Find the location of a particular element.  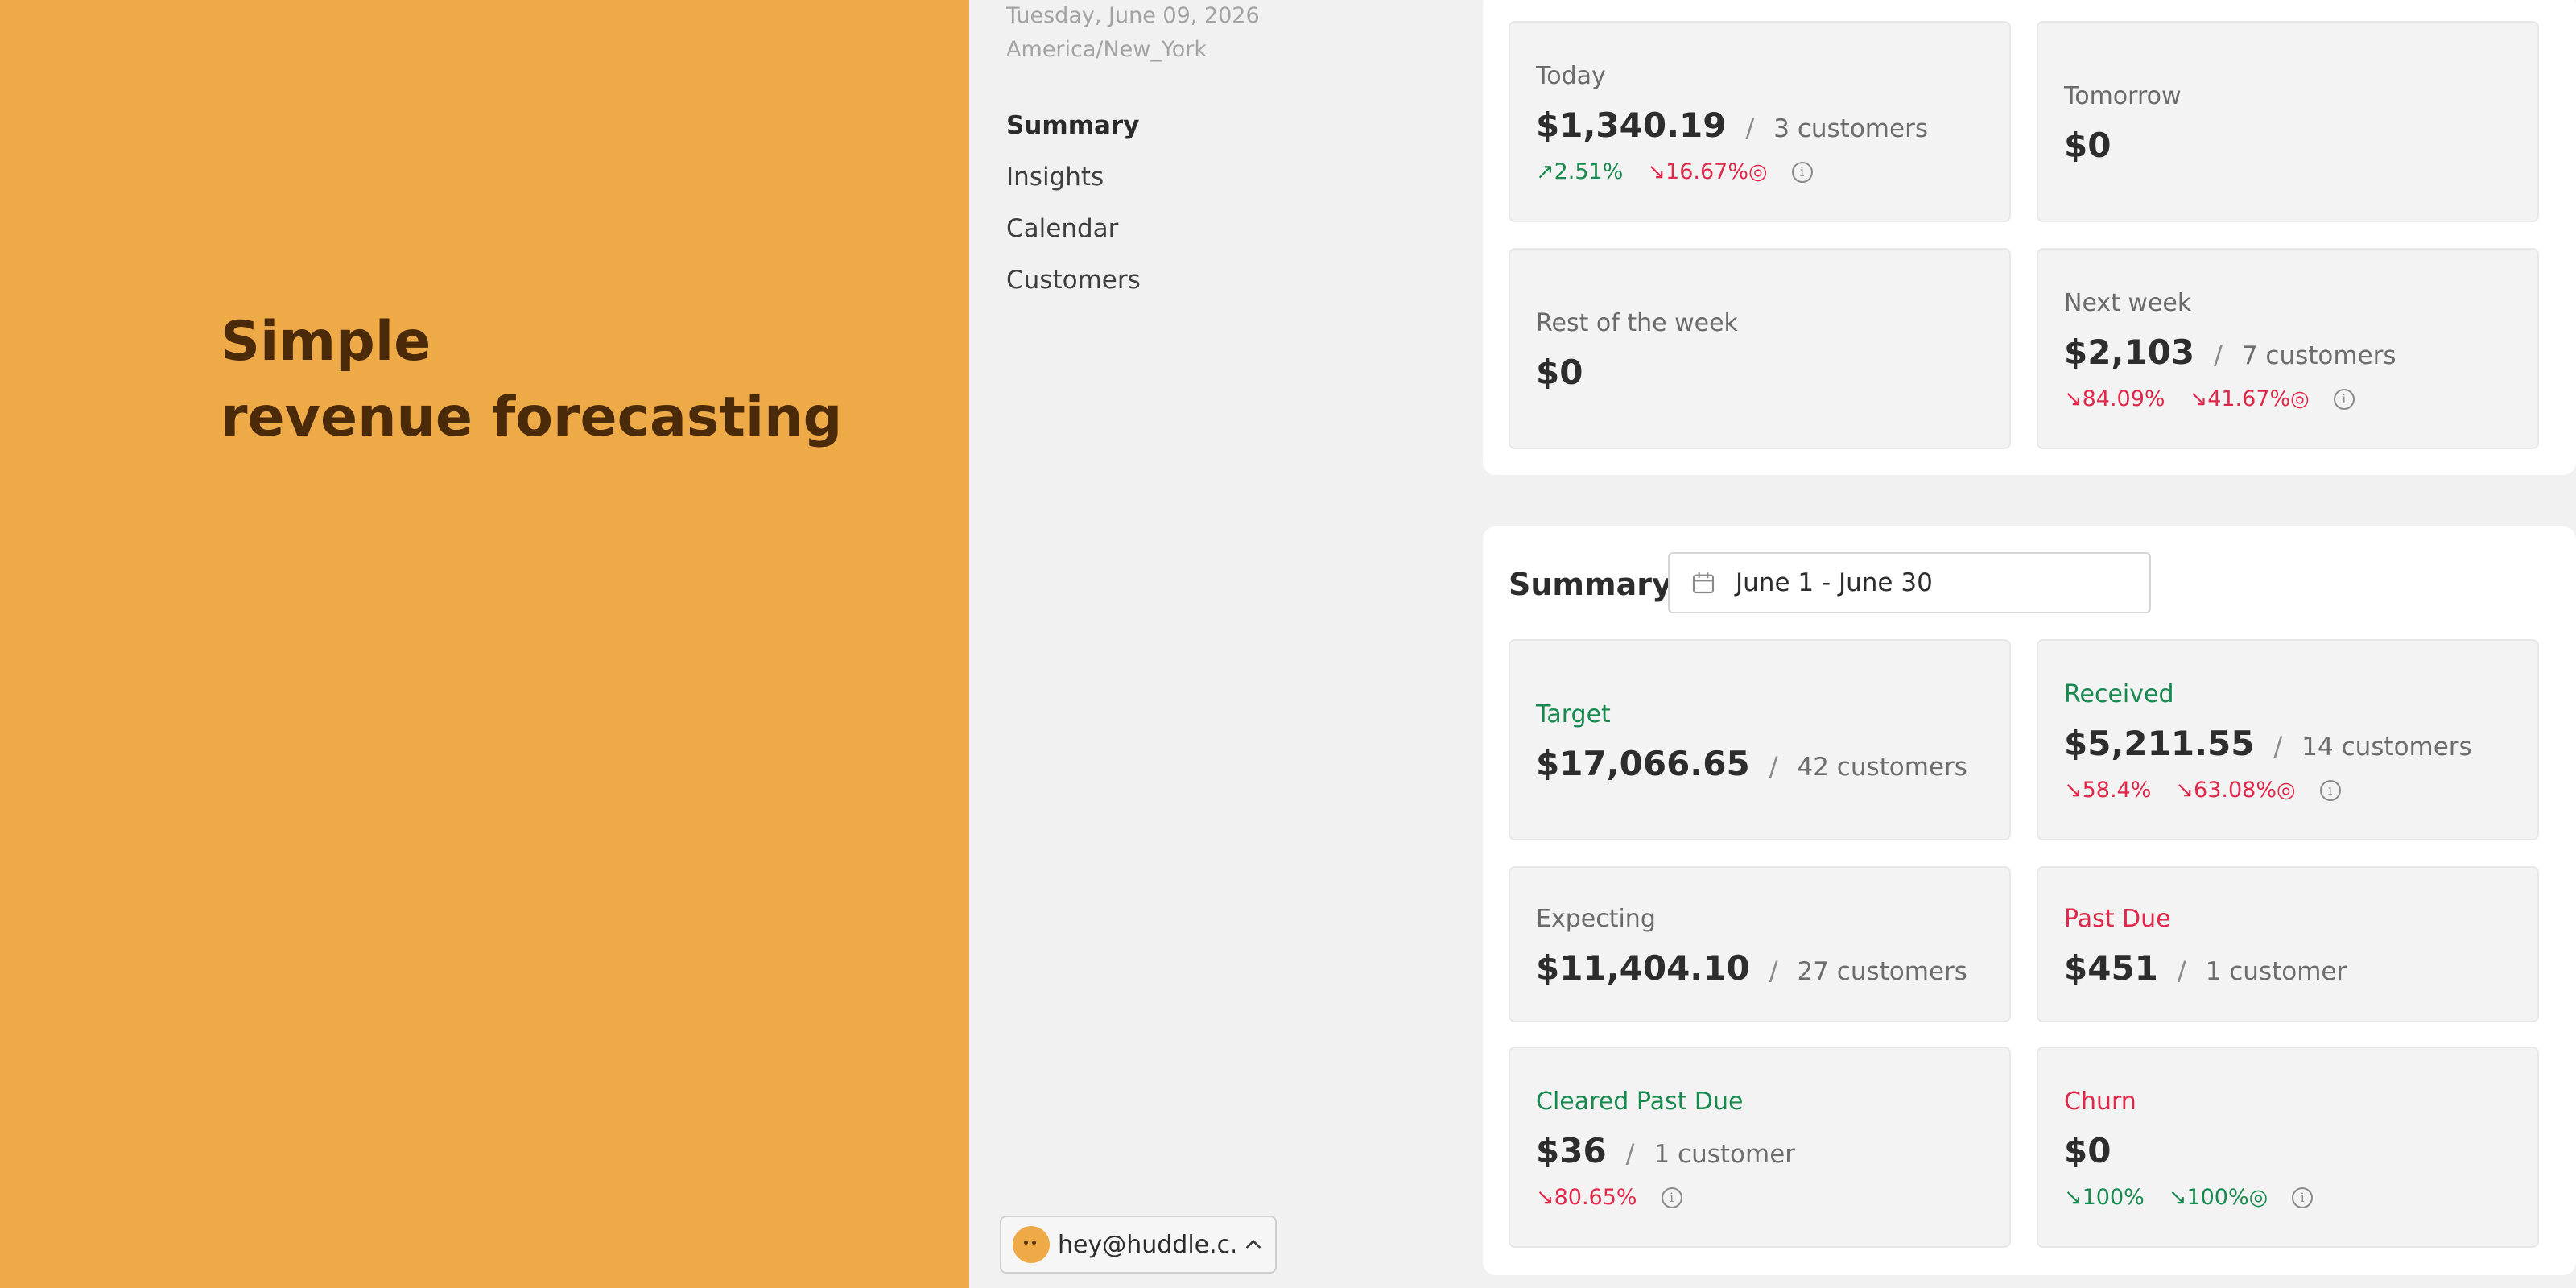

card-label: Next week is located at coordinates (2128, 303).